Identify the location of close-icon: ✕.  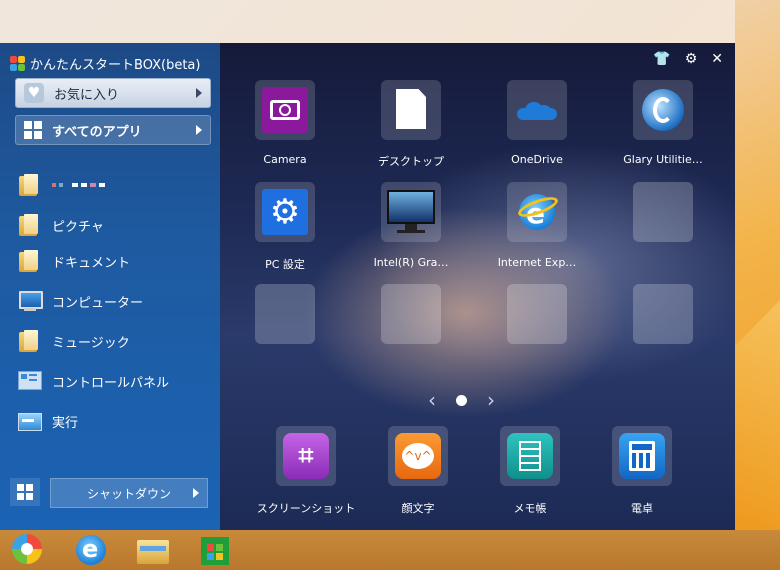
(717, 59).